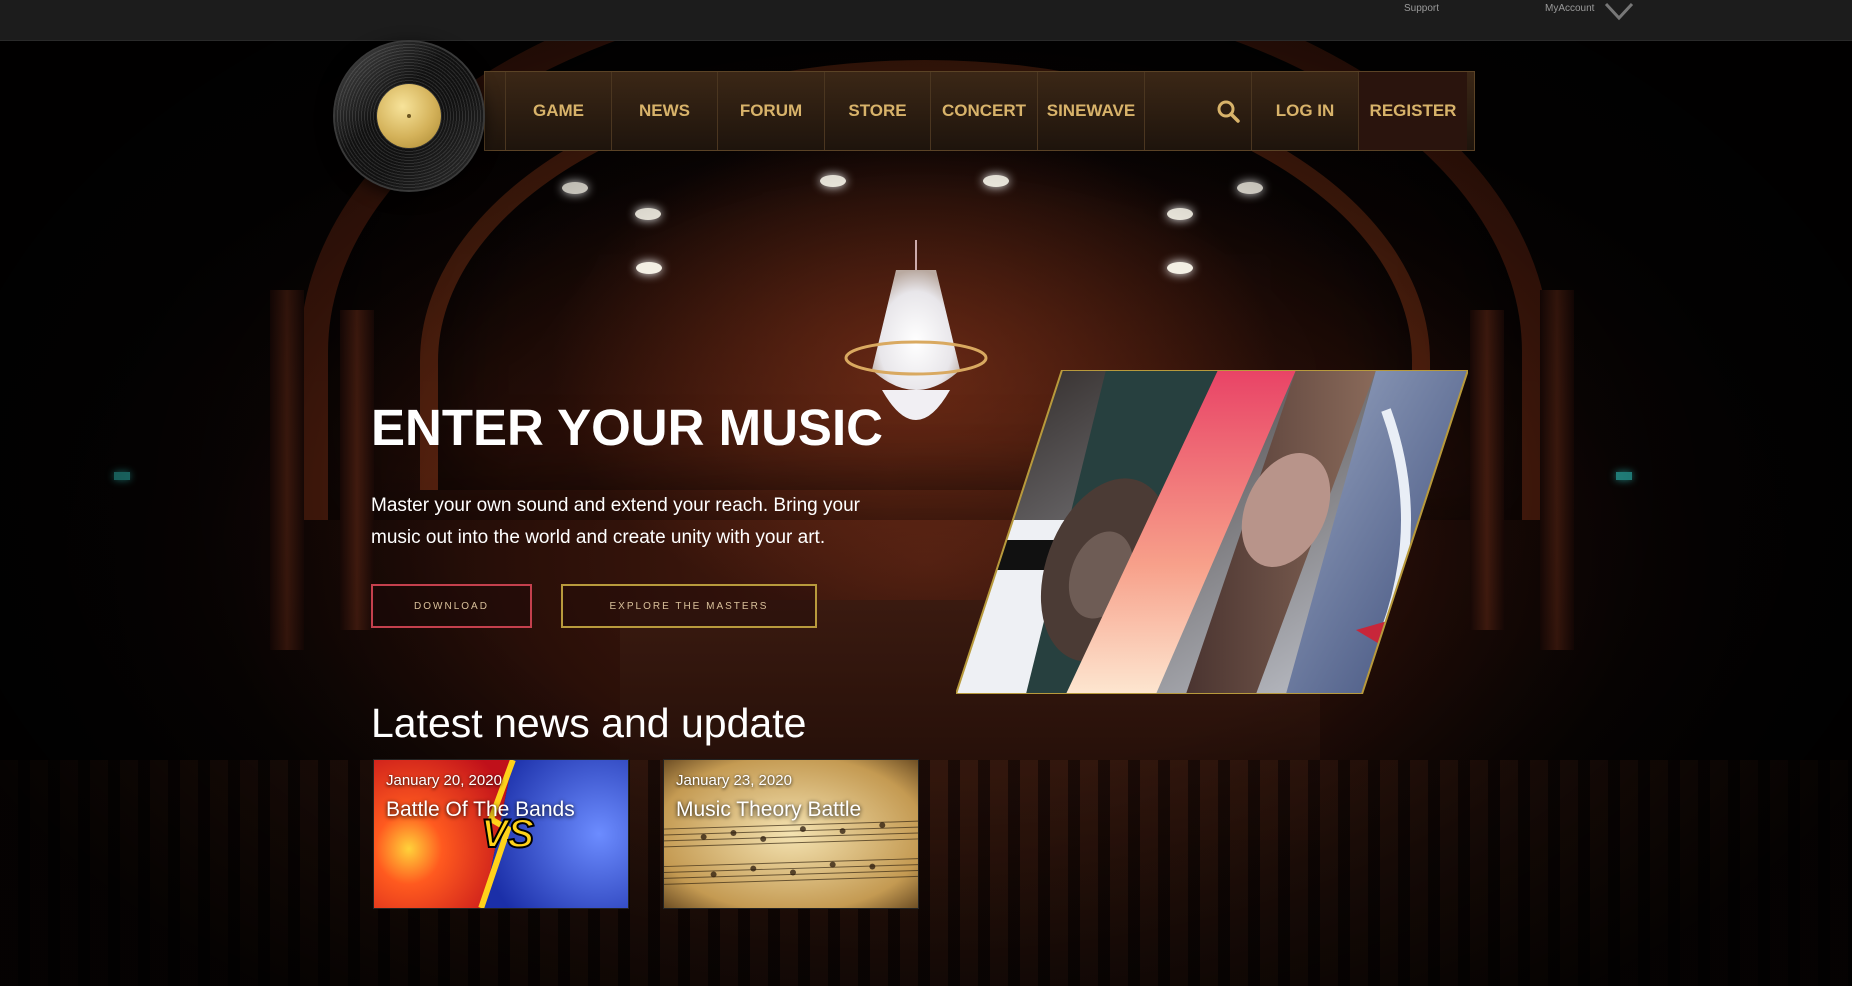 The image size is (1852, 986). Describe the element at coordinates (664, 111) in the screenshot. I see `nav-item-news: NEWS` at that location.